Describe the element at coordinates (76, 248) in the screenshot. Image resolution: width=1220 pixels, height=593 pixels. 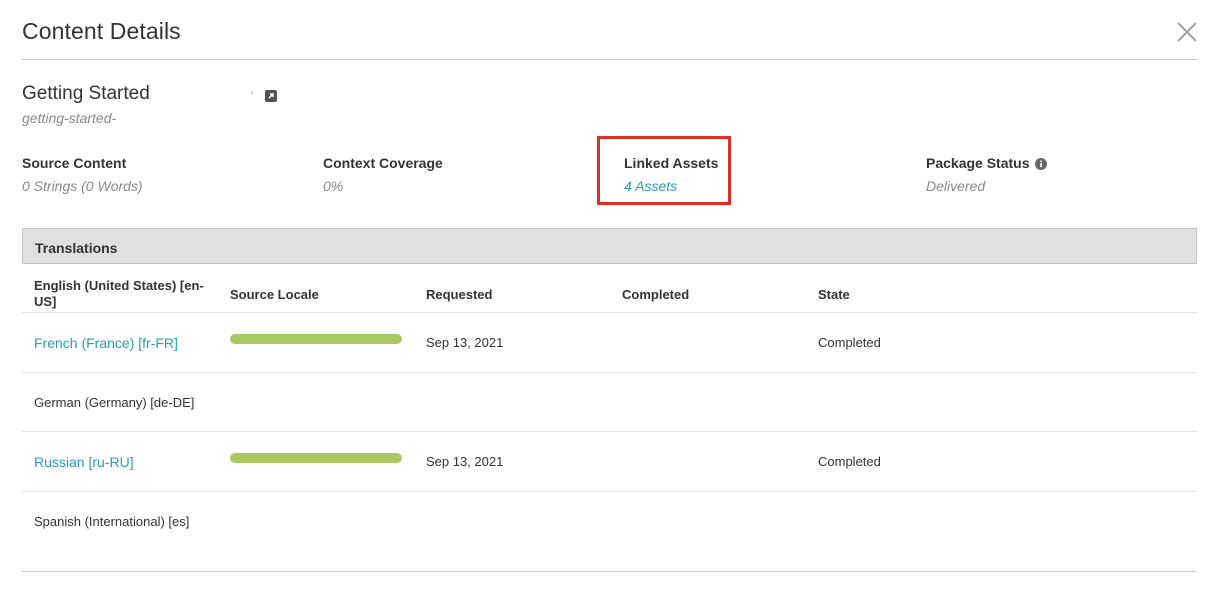
I see `section-title: Translations` at that location.